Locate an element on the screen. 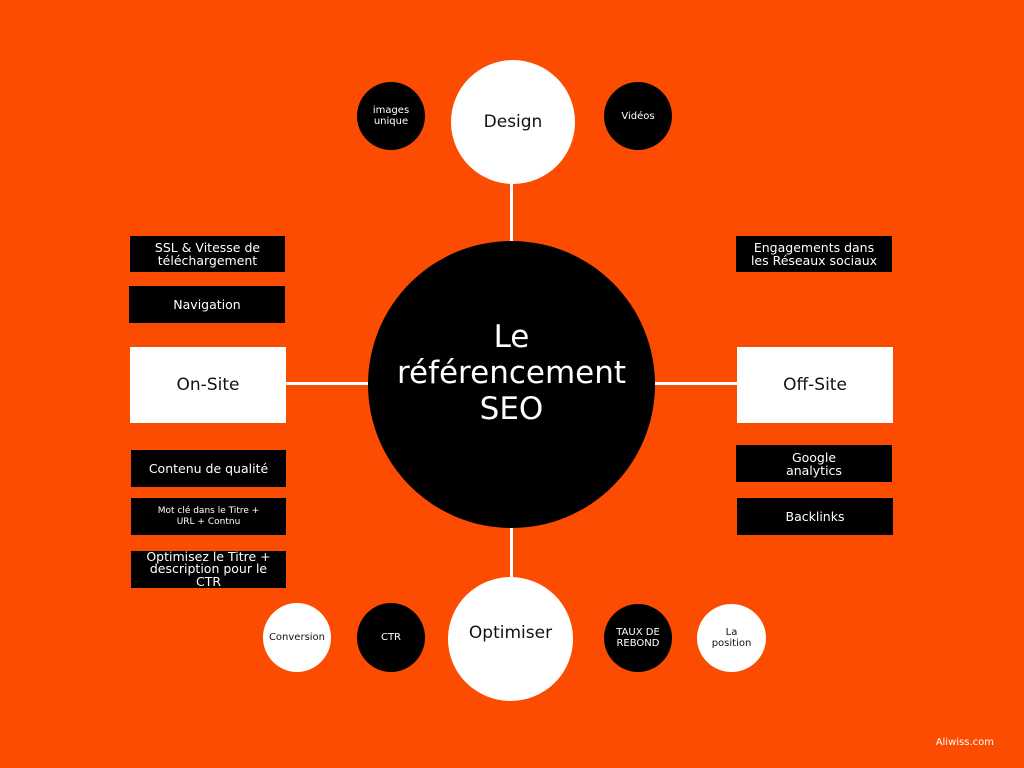  label-line: Backlinks is located at coordinates (815, 516).